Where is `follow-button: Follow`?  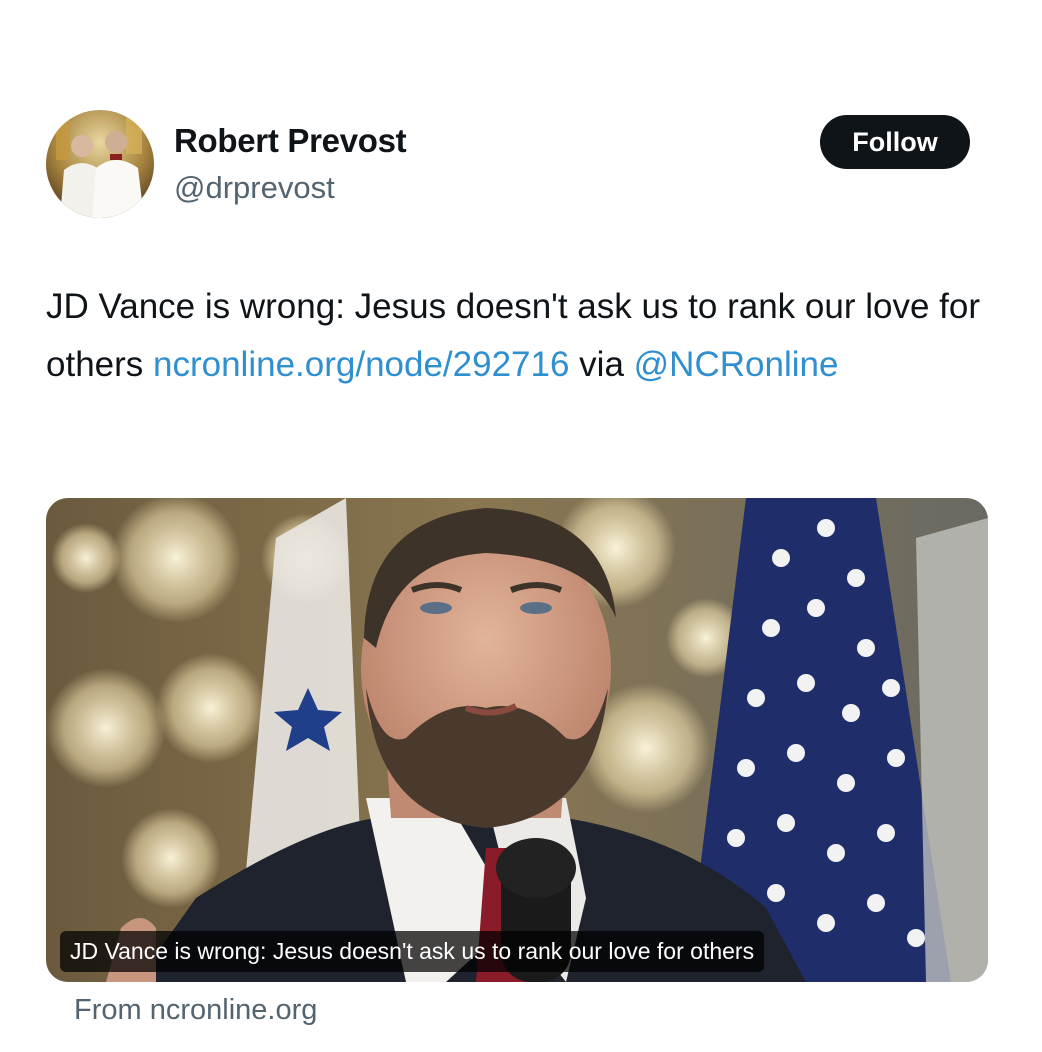 follow-button: Follow is located at coordinates (895, 142).